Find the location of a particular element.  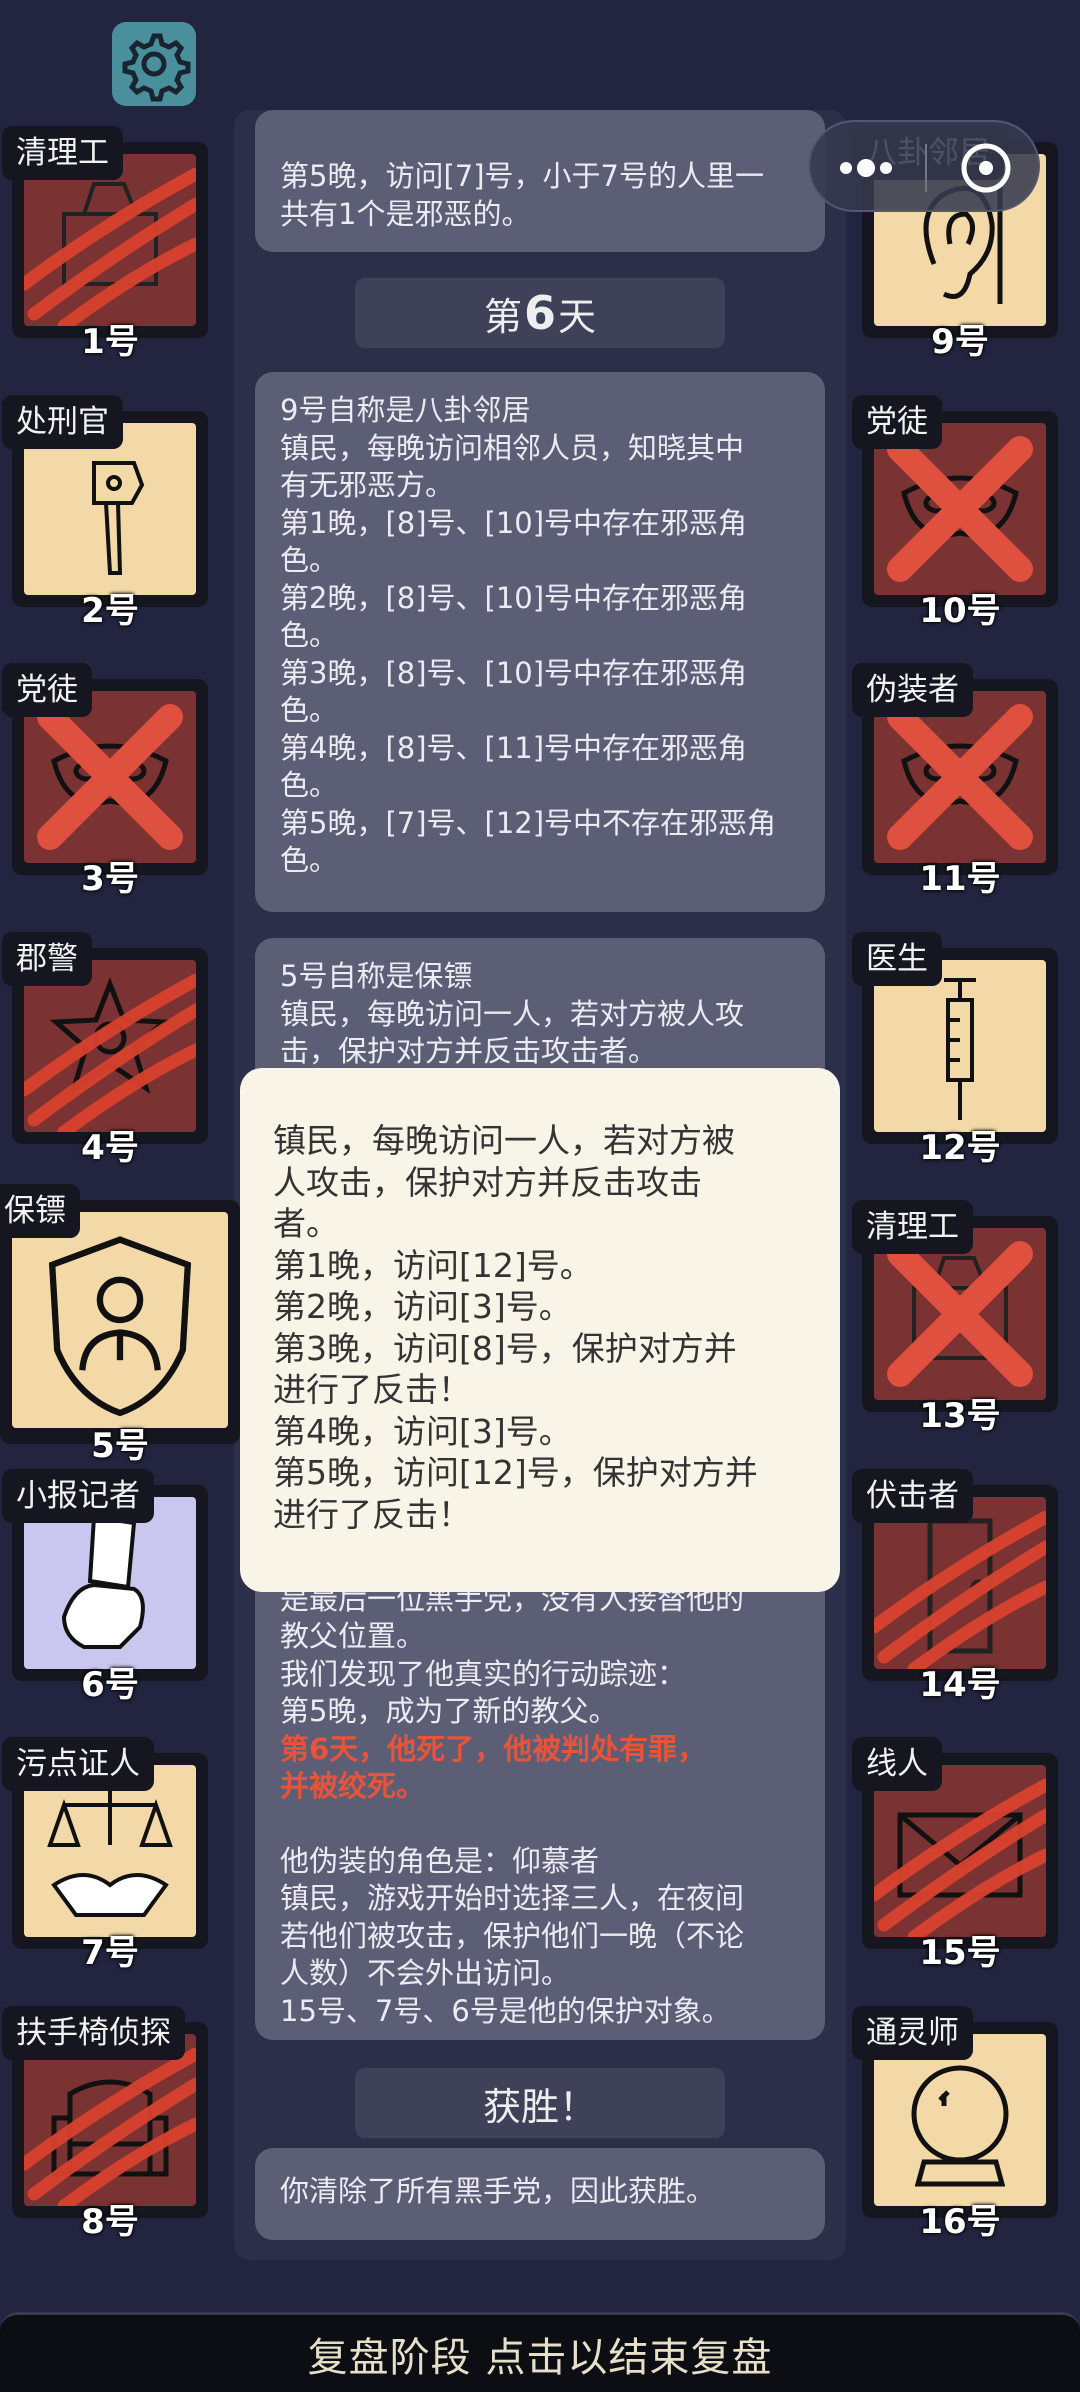

log-line: 第3晚，[8]号、[10]号中存在邪恶角 is located at coordinates (514, 672).